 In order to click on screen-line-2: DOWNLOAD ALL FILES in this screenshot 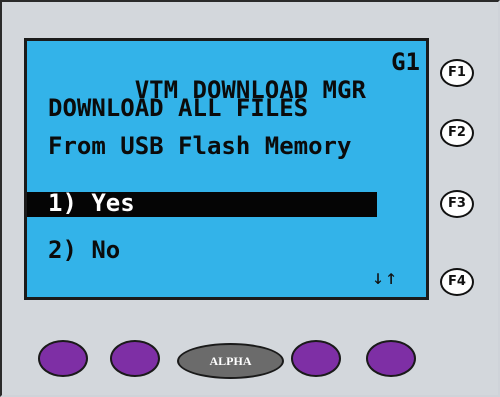, I will do `click(178, 108)`.